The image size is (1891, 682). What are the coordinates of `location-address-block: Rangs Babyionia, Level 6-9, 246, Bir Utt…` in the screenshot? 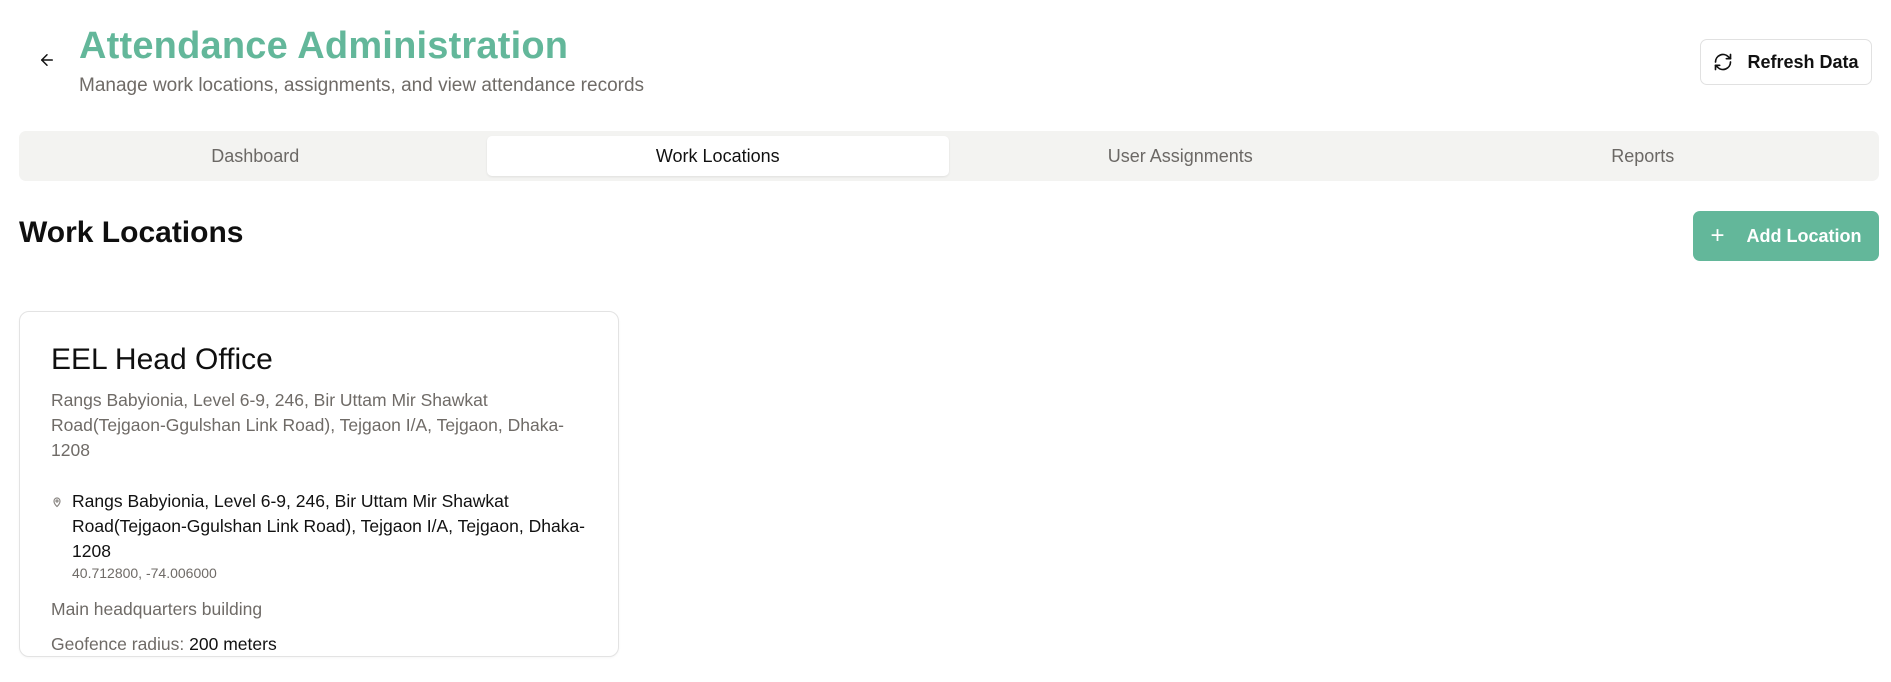 It's located at (329, 535).